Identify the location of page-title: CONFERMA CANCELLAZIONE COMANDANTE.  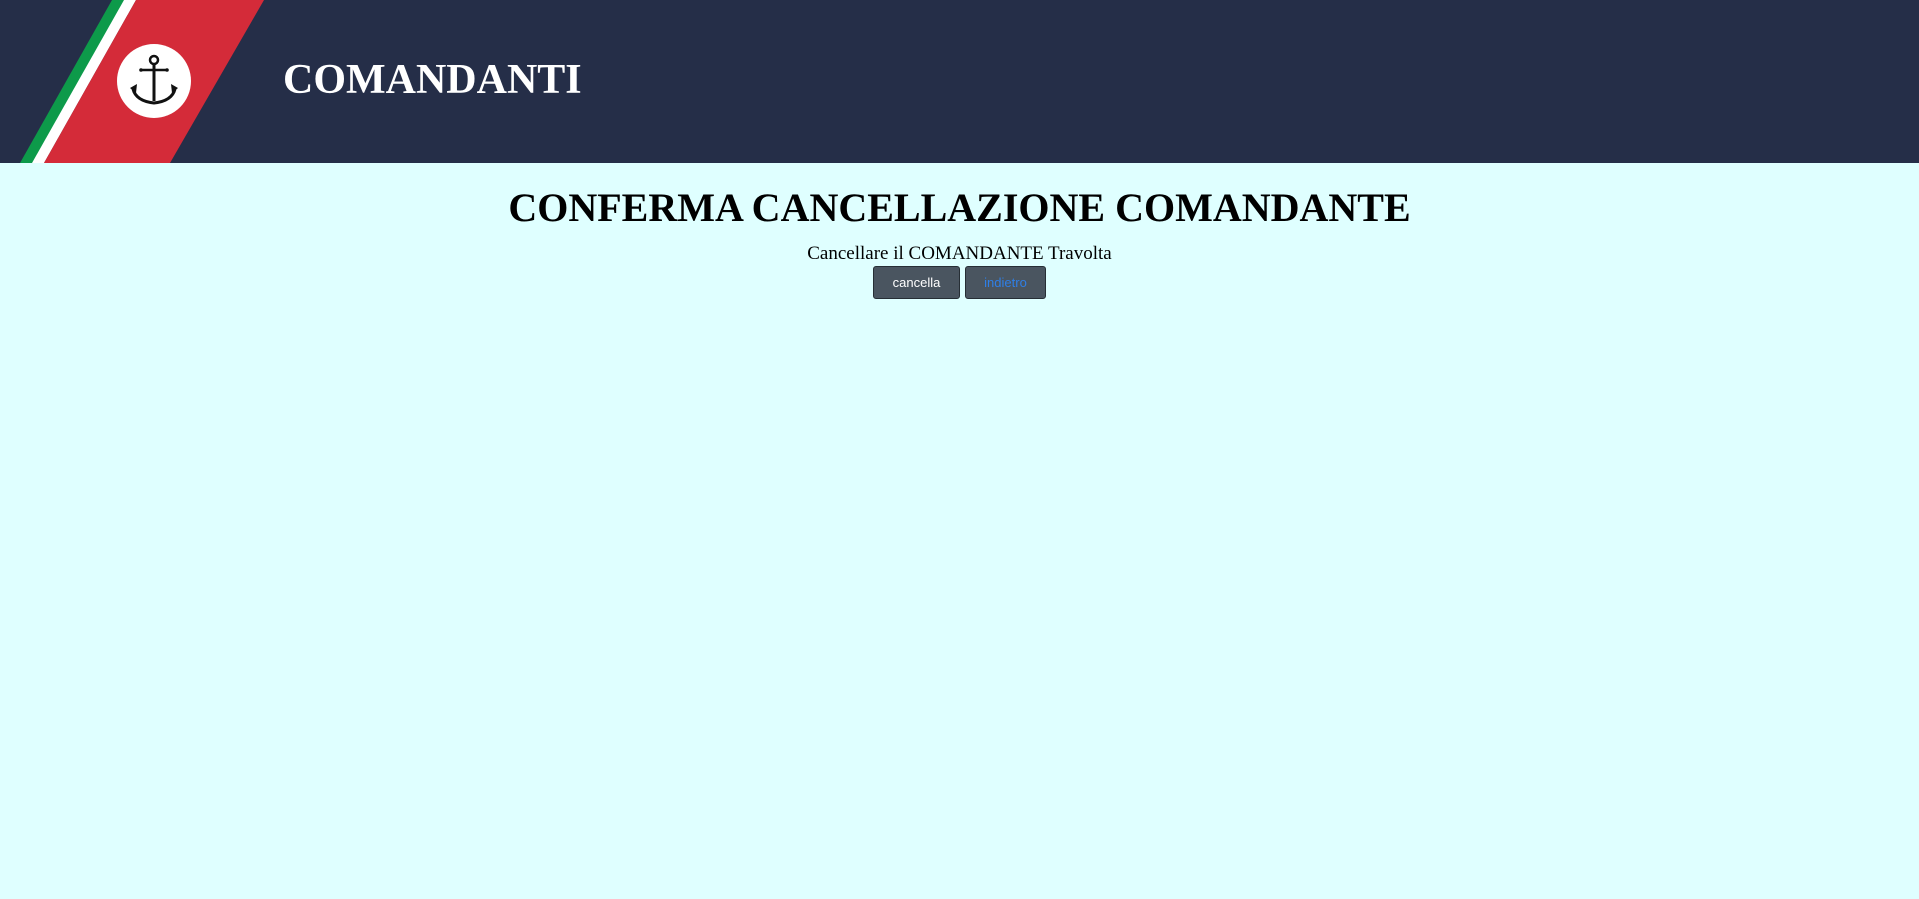
(959, 207).